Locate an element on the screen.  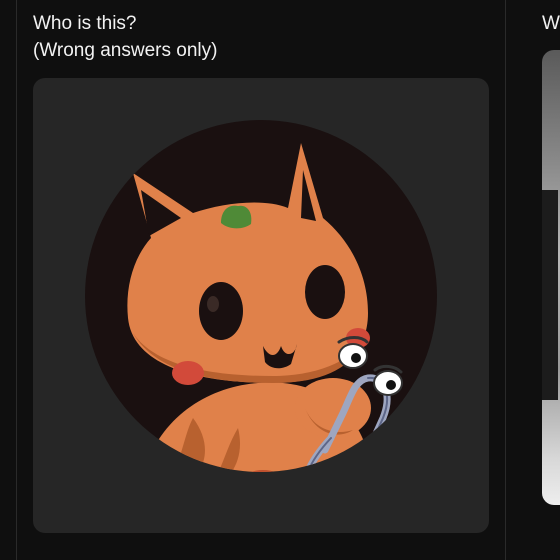
next-post-image-shadow is located at coordinates (550, 295).